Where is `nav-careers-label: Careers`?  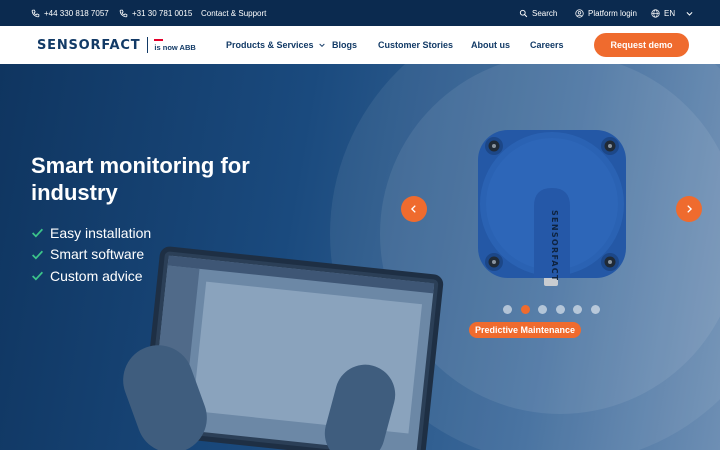
nav-careers-label: Careers is located at coordinates (547, 45).